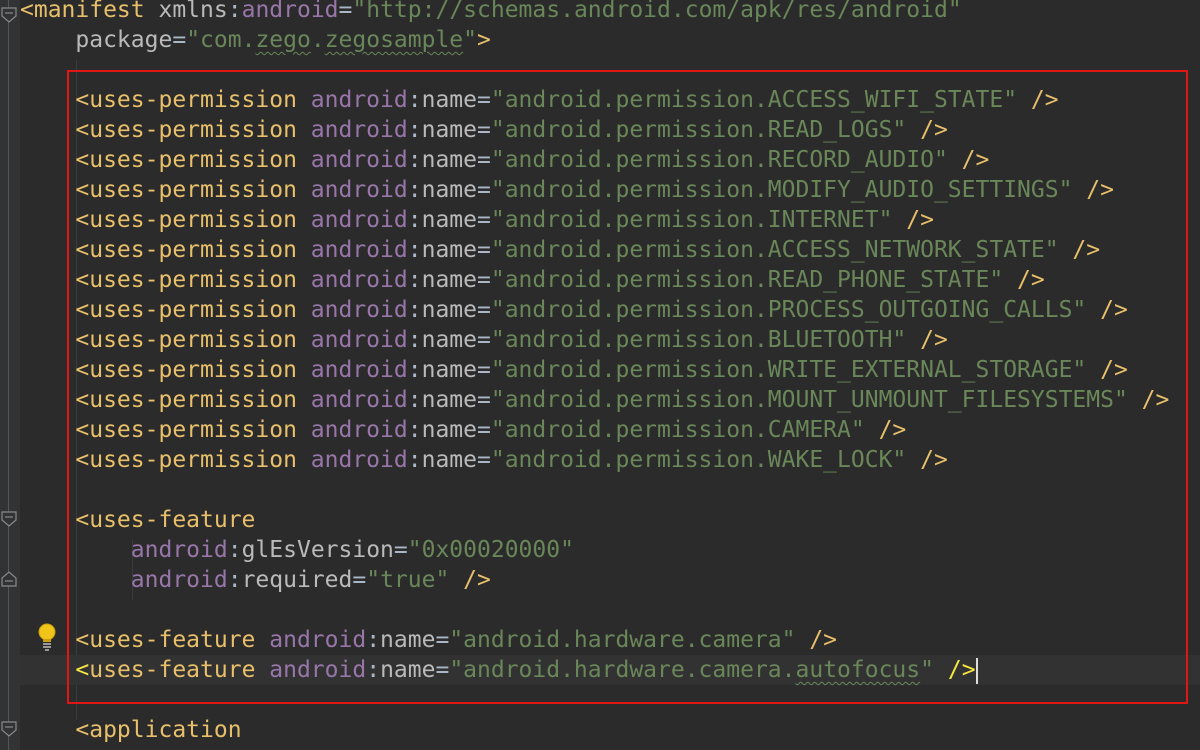 This screenshot has height=750, width=1200. What do you see at coordinates (754, 100) in the screenshot?
I see `token: "android.permission.ACCESS_WIFI_STATE"` at bounding box center [754, 100].